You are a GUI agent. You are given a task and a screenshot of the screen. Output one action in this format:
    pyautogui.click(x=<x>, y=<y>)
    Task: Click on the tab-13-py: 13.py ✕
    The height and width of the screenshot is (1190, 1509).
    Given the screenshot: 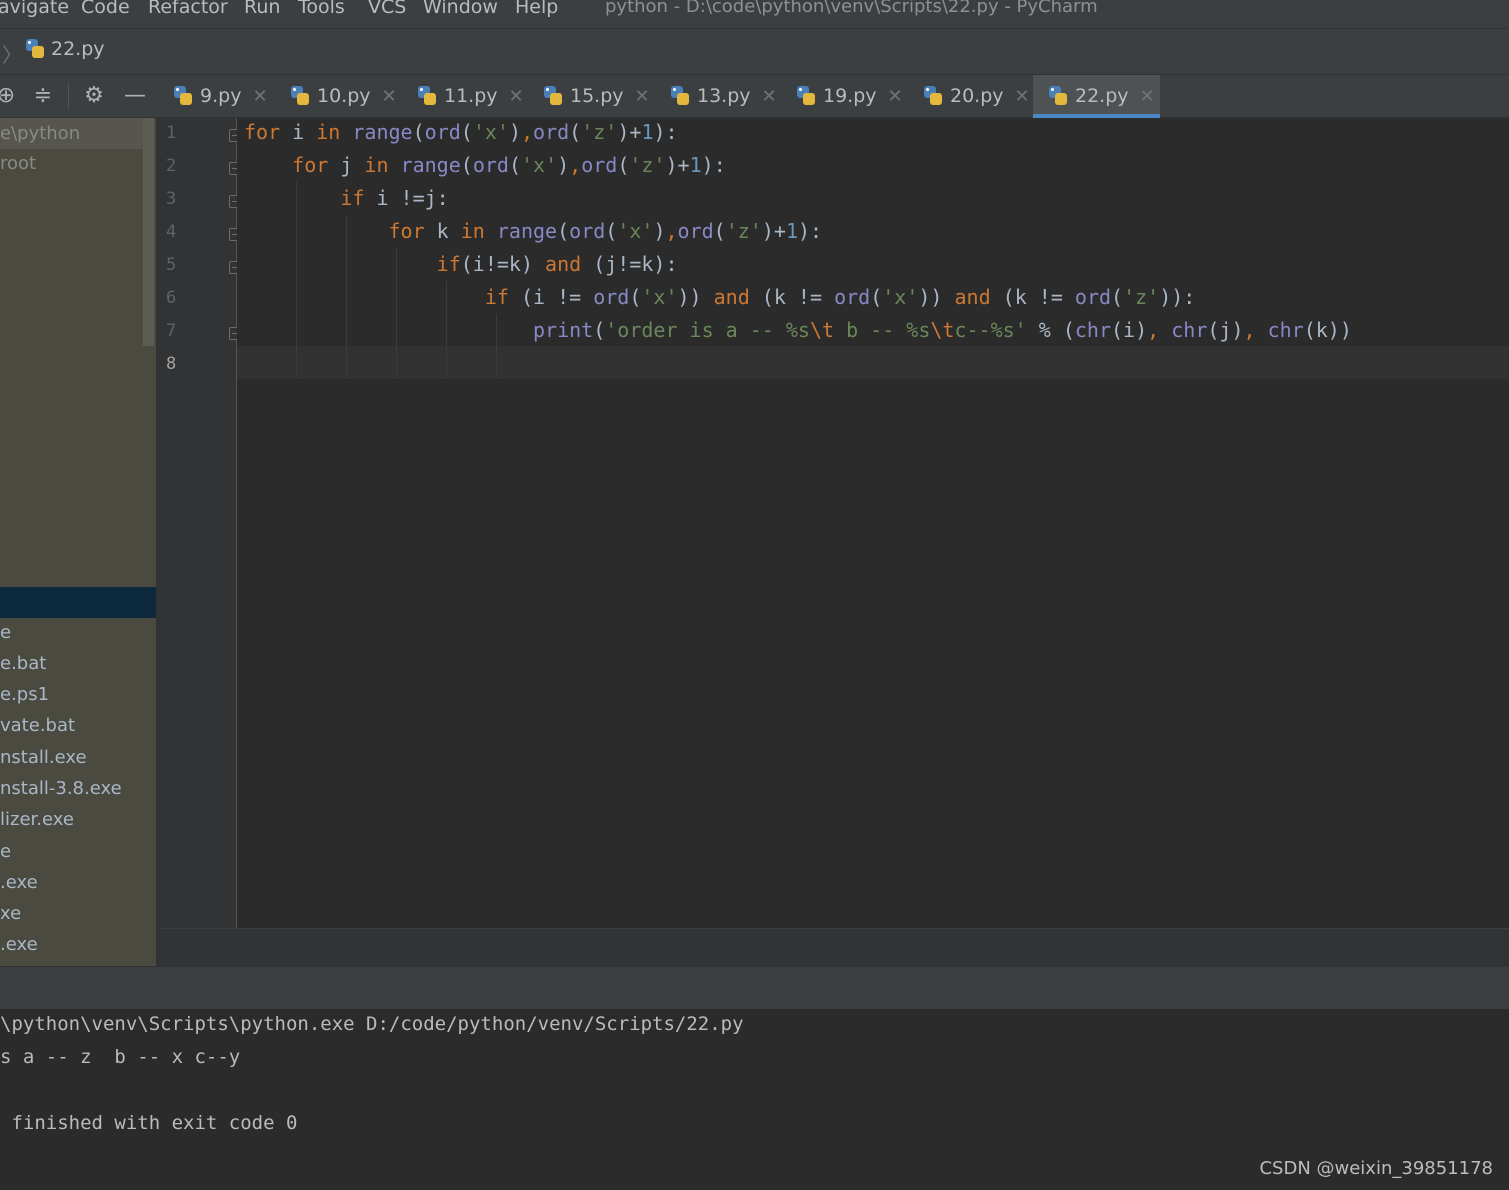 What is the action you would take?
    pyautogui.click(x=718, y=96)
    